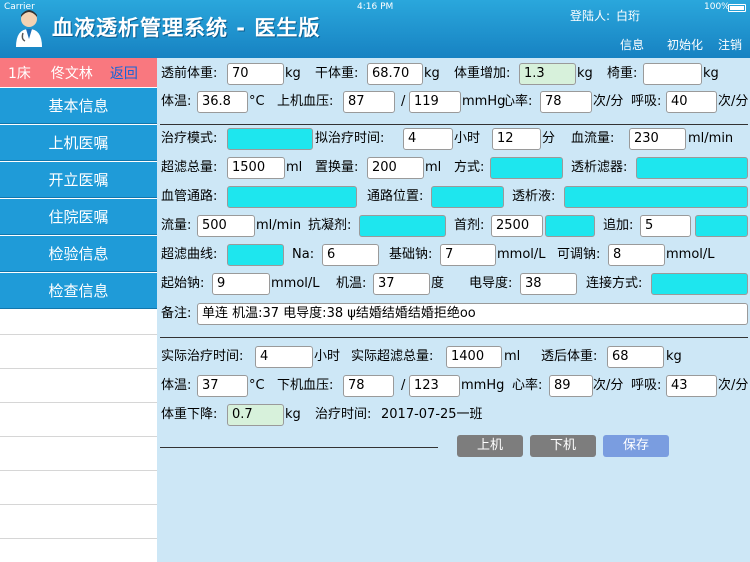 The height and width of the screenshot is (562, 750). I want to click on patient-name: 佟文林, so click(71, 73).